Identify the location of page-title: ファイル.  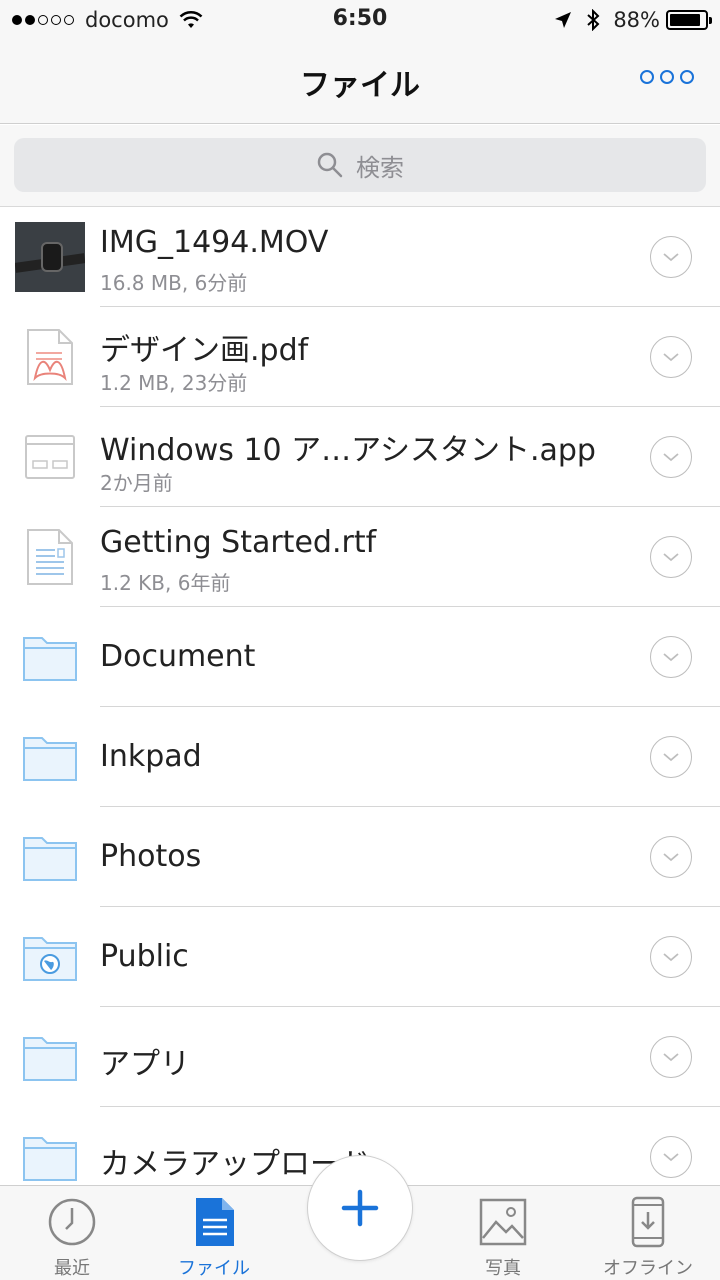
(360, 85).